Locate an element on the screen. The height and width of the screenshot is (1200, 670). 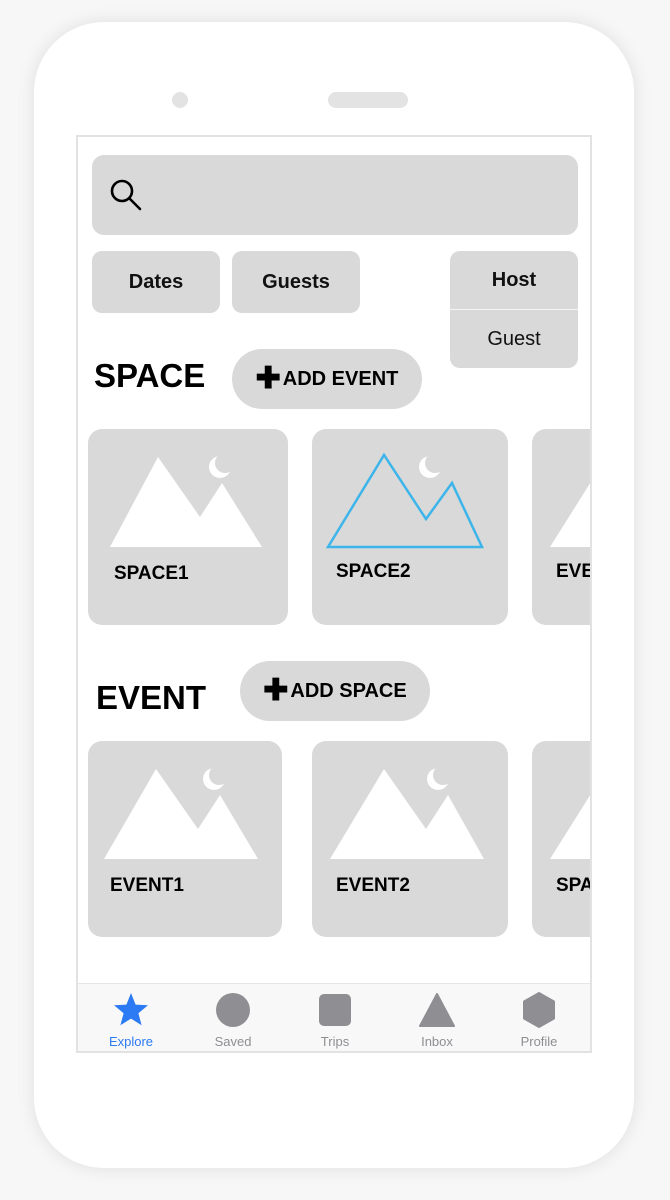
event-section-title: EVENT is located at coordinates (151, 697).